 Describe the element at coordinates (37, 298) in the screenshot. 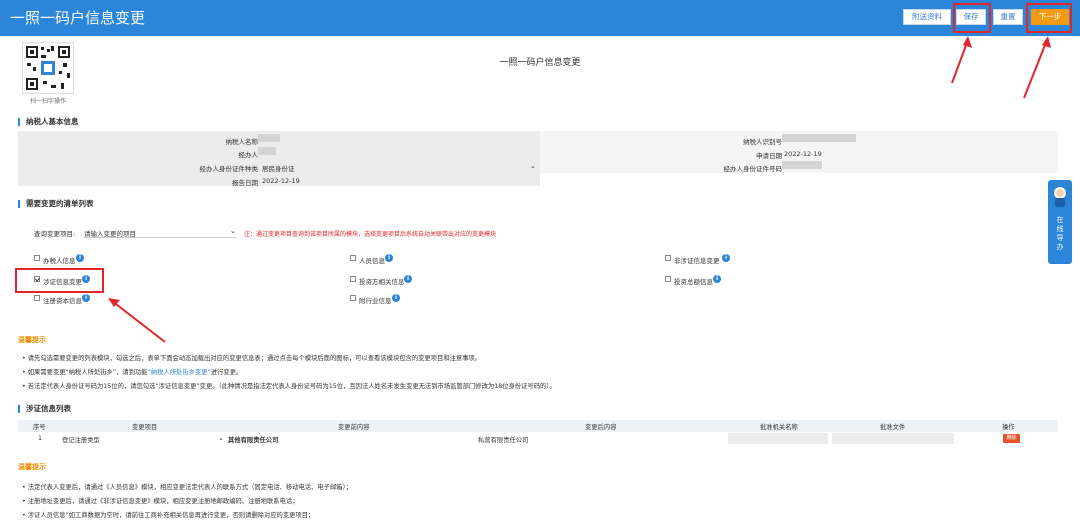

I see `registered-capital-checkbox` at that location.